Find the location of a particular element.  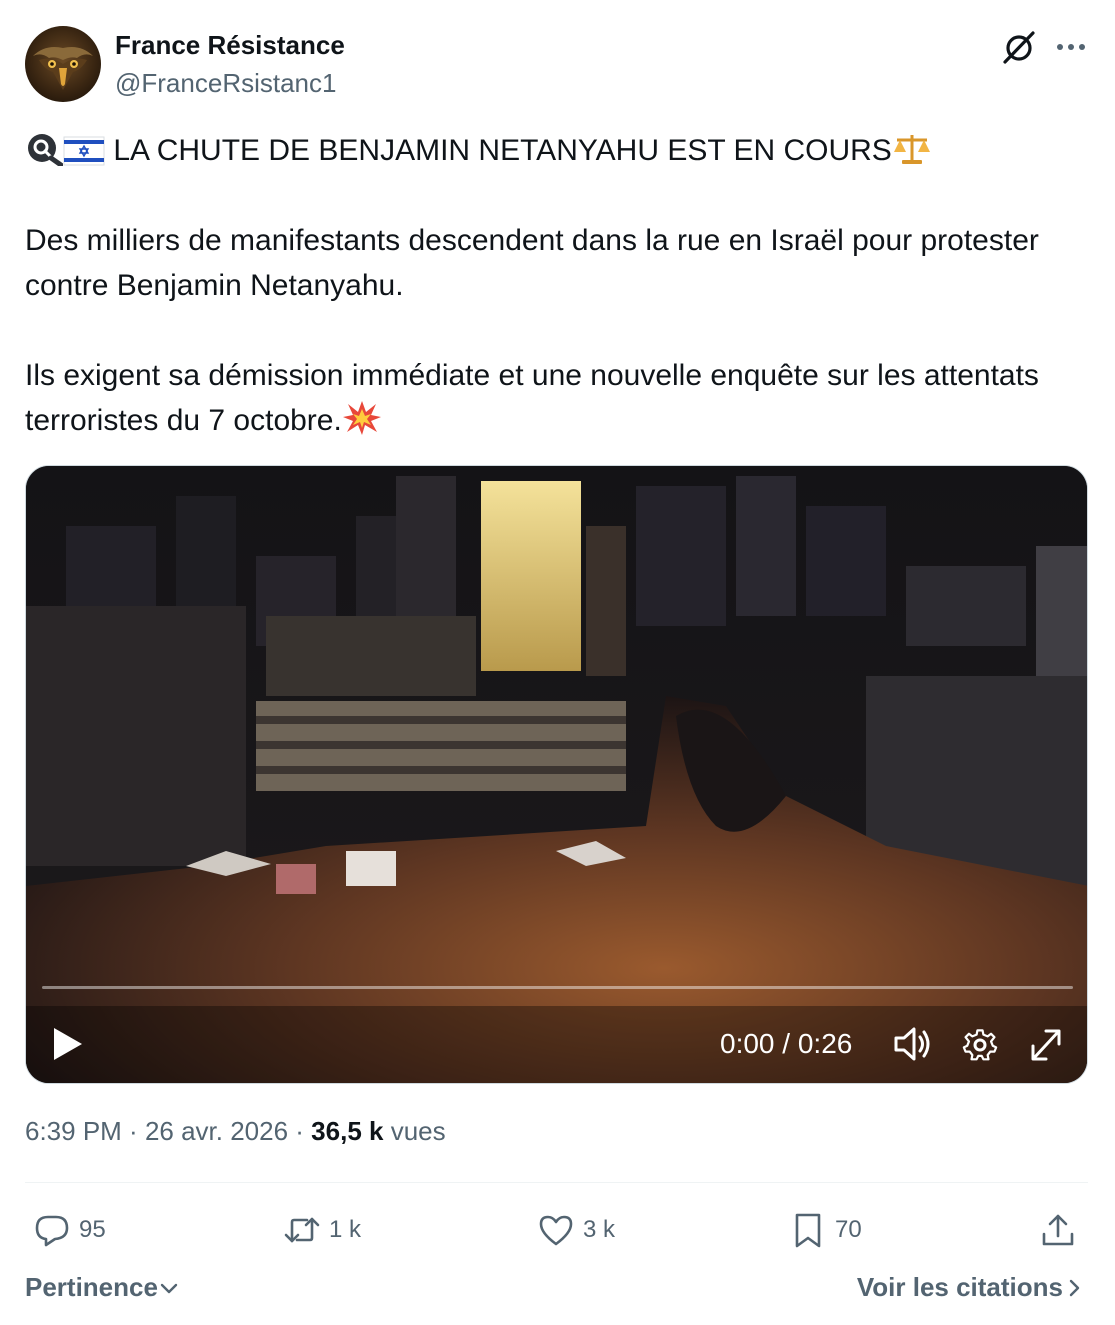

views-count: 36,5 k is located at coordinates (347, 1131).